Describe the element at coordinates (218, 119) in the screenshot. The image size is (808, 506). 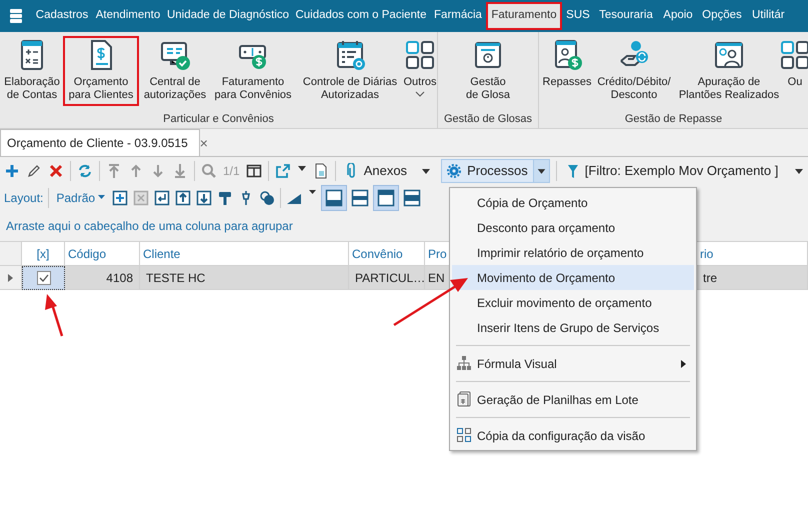
I see `ribbon-group-label: Particular e Convênios` at that location.